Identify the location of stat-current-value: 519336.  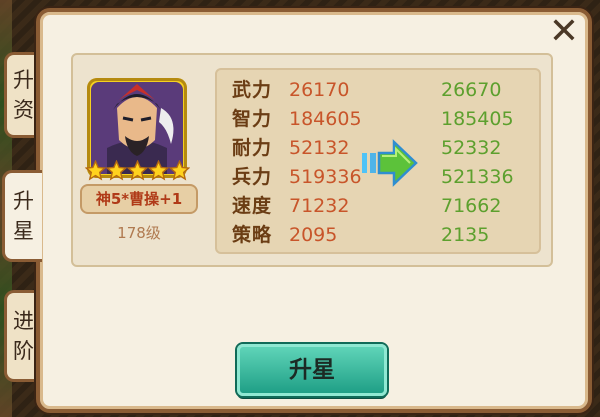
(325, 177).